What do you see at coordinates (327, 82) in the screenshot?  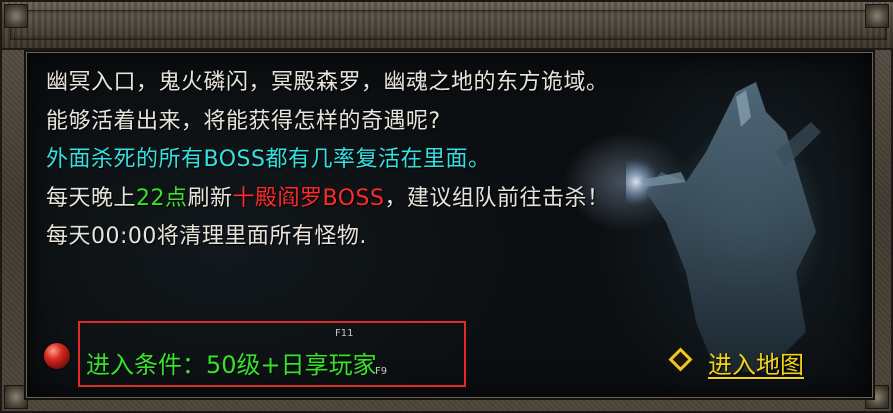 I see `dialog-line: 幽冥入口，鬼火磷闪，冥殿森罗，幽魂之地的东方诡域。` at bounding box center [327, 82].